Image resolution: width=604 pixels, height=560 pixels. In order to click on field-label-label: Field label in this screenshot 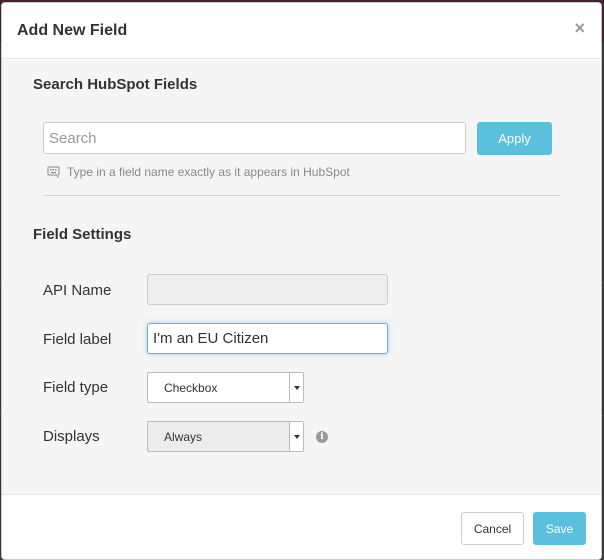, I will do `click(77, 339)`.